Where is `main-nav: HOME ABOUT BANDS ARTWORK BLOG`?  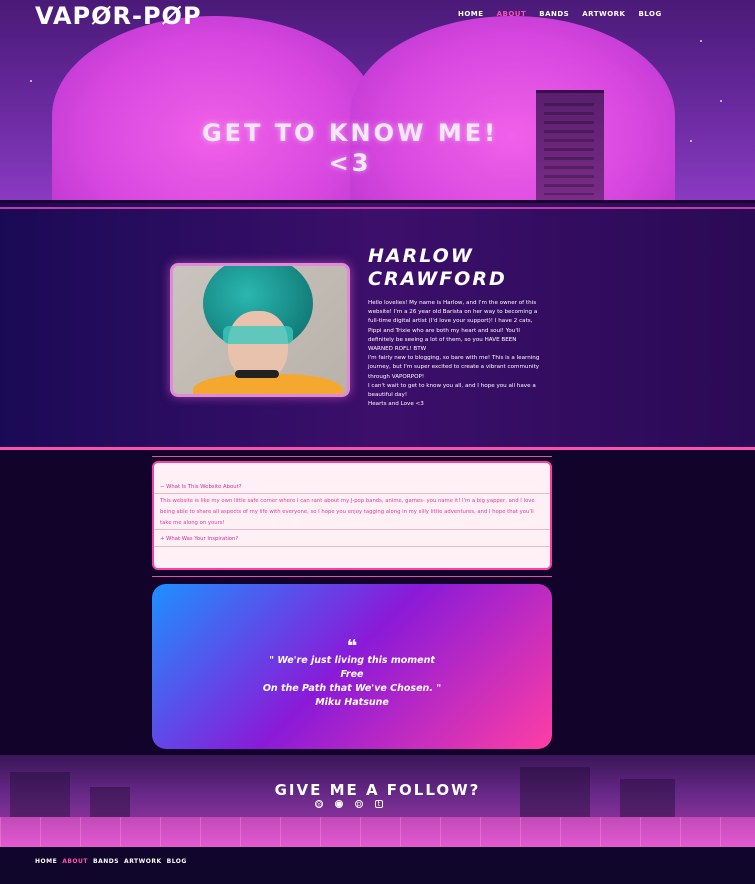
main-nav: HOME ABOUT BANDS ARTWORK BLOG is located at coordinates (560, 14).